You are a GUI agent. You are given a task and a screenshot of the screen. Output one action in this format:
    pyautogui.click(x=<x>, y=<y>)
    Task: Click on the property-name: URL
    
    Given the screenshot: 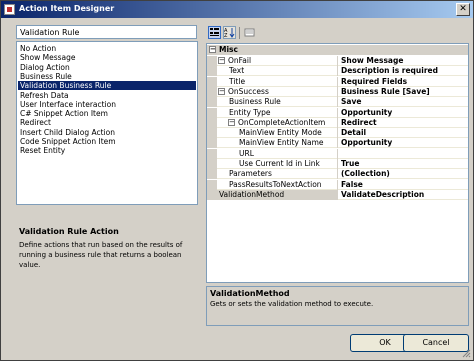 What is the action you would take?
    pyautogui.click(x=246, y=153)
    